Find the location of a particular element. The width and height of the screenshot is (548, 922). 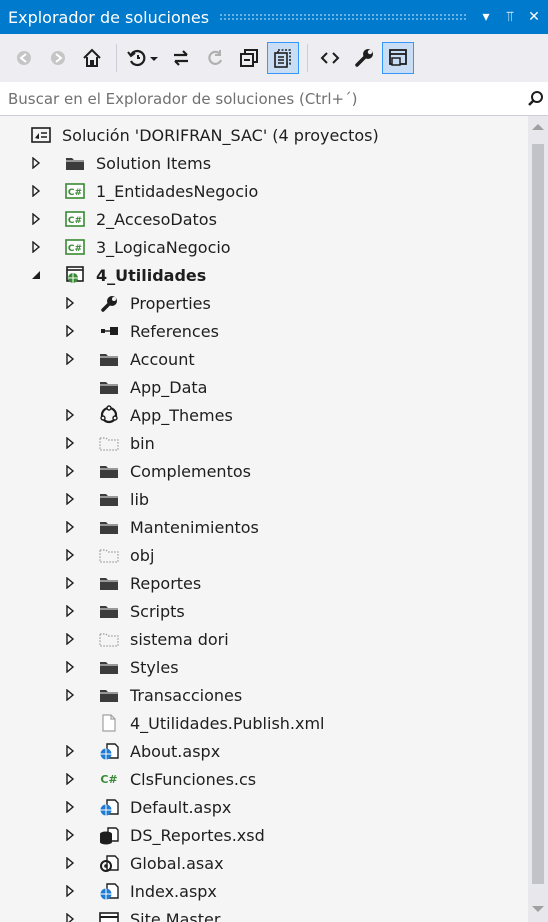

hidden-folder-icon is located at coordinates (109, 639).